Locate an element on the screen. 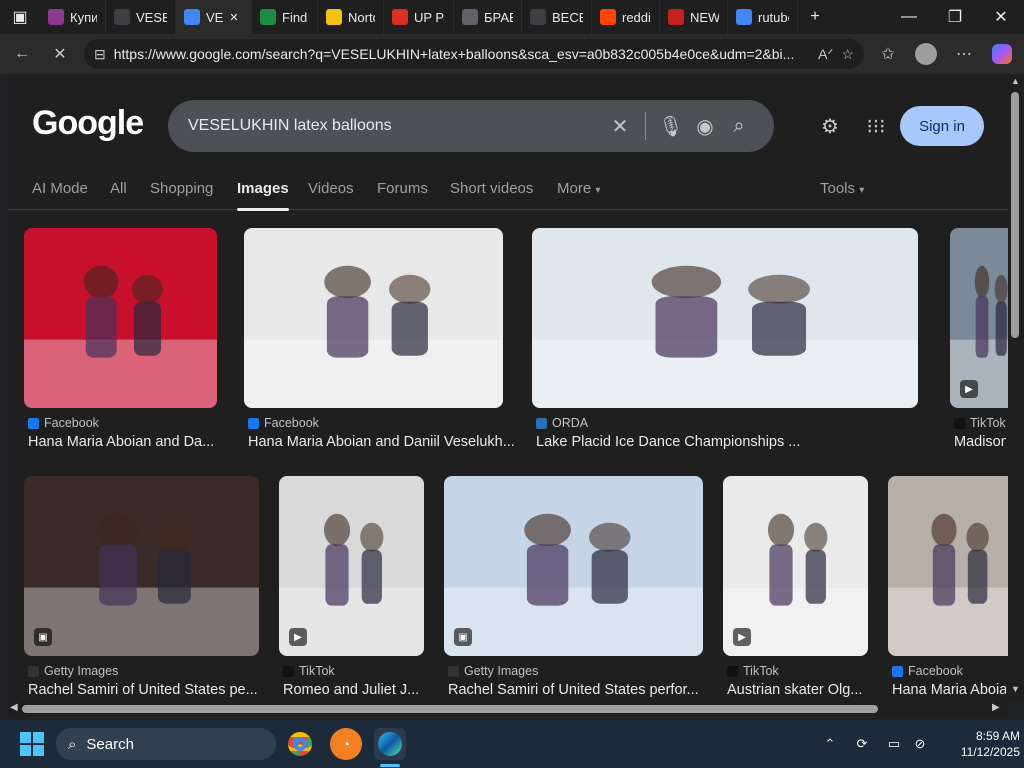 Image resolution: width=1024 pixels, height=768 pixels. search-box: ✕ 🎙 ◉ ⌕ is located at coordinates (471, 126).